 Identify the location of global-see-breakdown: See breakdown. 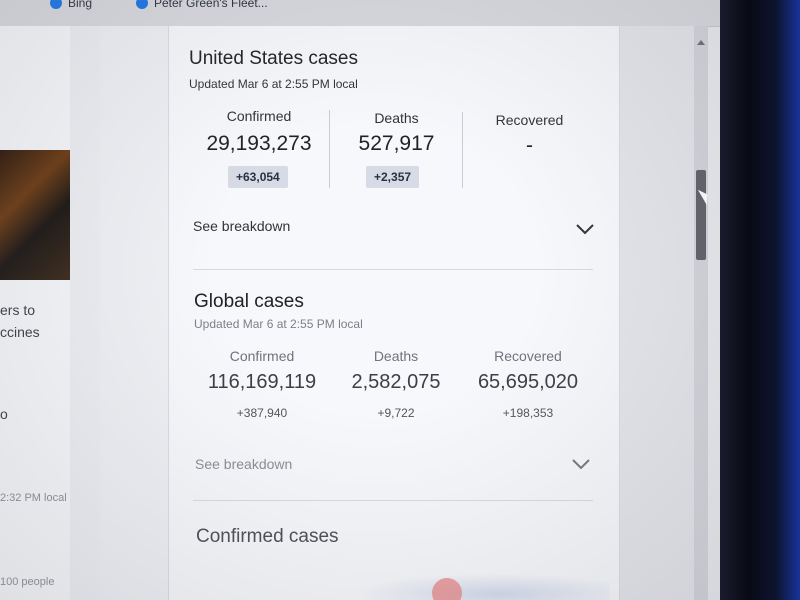
(243, 464).